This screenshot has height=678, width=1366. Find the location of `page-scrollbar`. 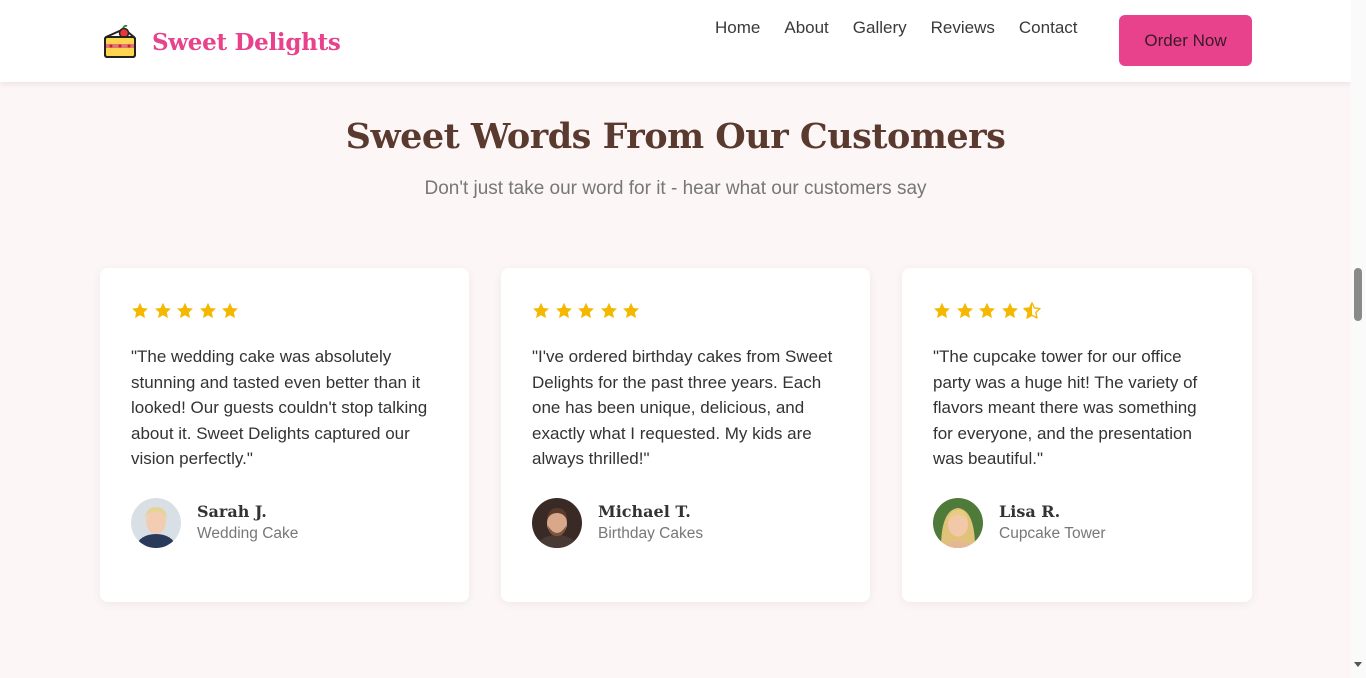

page-scrollbar is located at coordinates (1358, 339).